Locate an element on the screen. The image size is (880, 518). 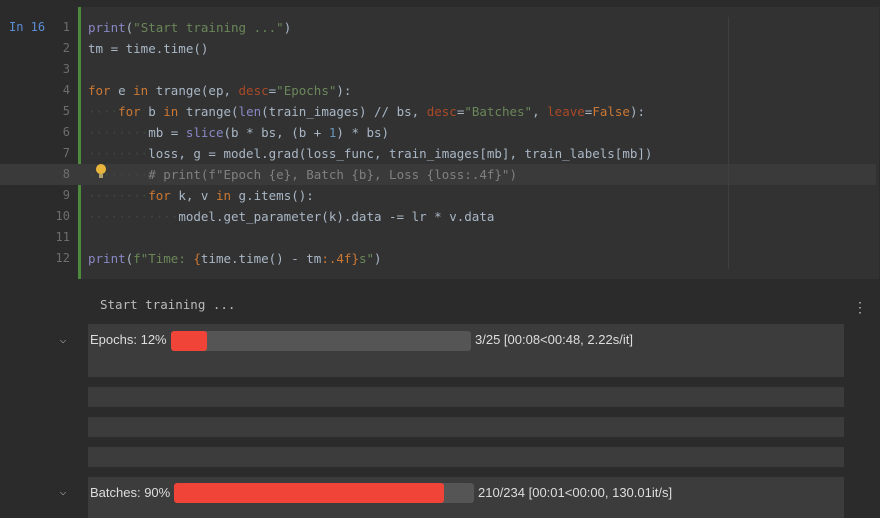
batches-progress-bar is located at coordinates (324, 493).